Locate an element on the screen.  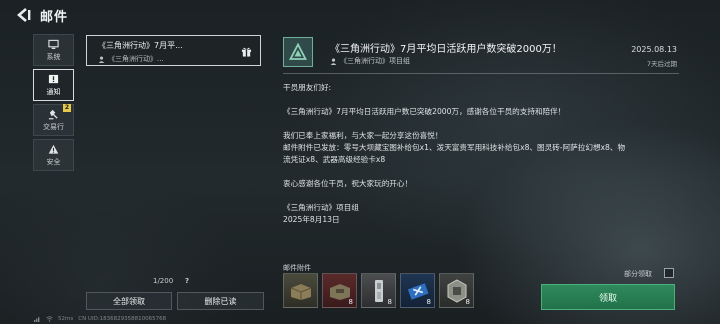
wifi-icon is located at coordinates (49, 319).